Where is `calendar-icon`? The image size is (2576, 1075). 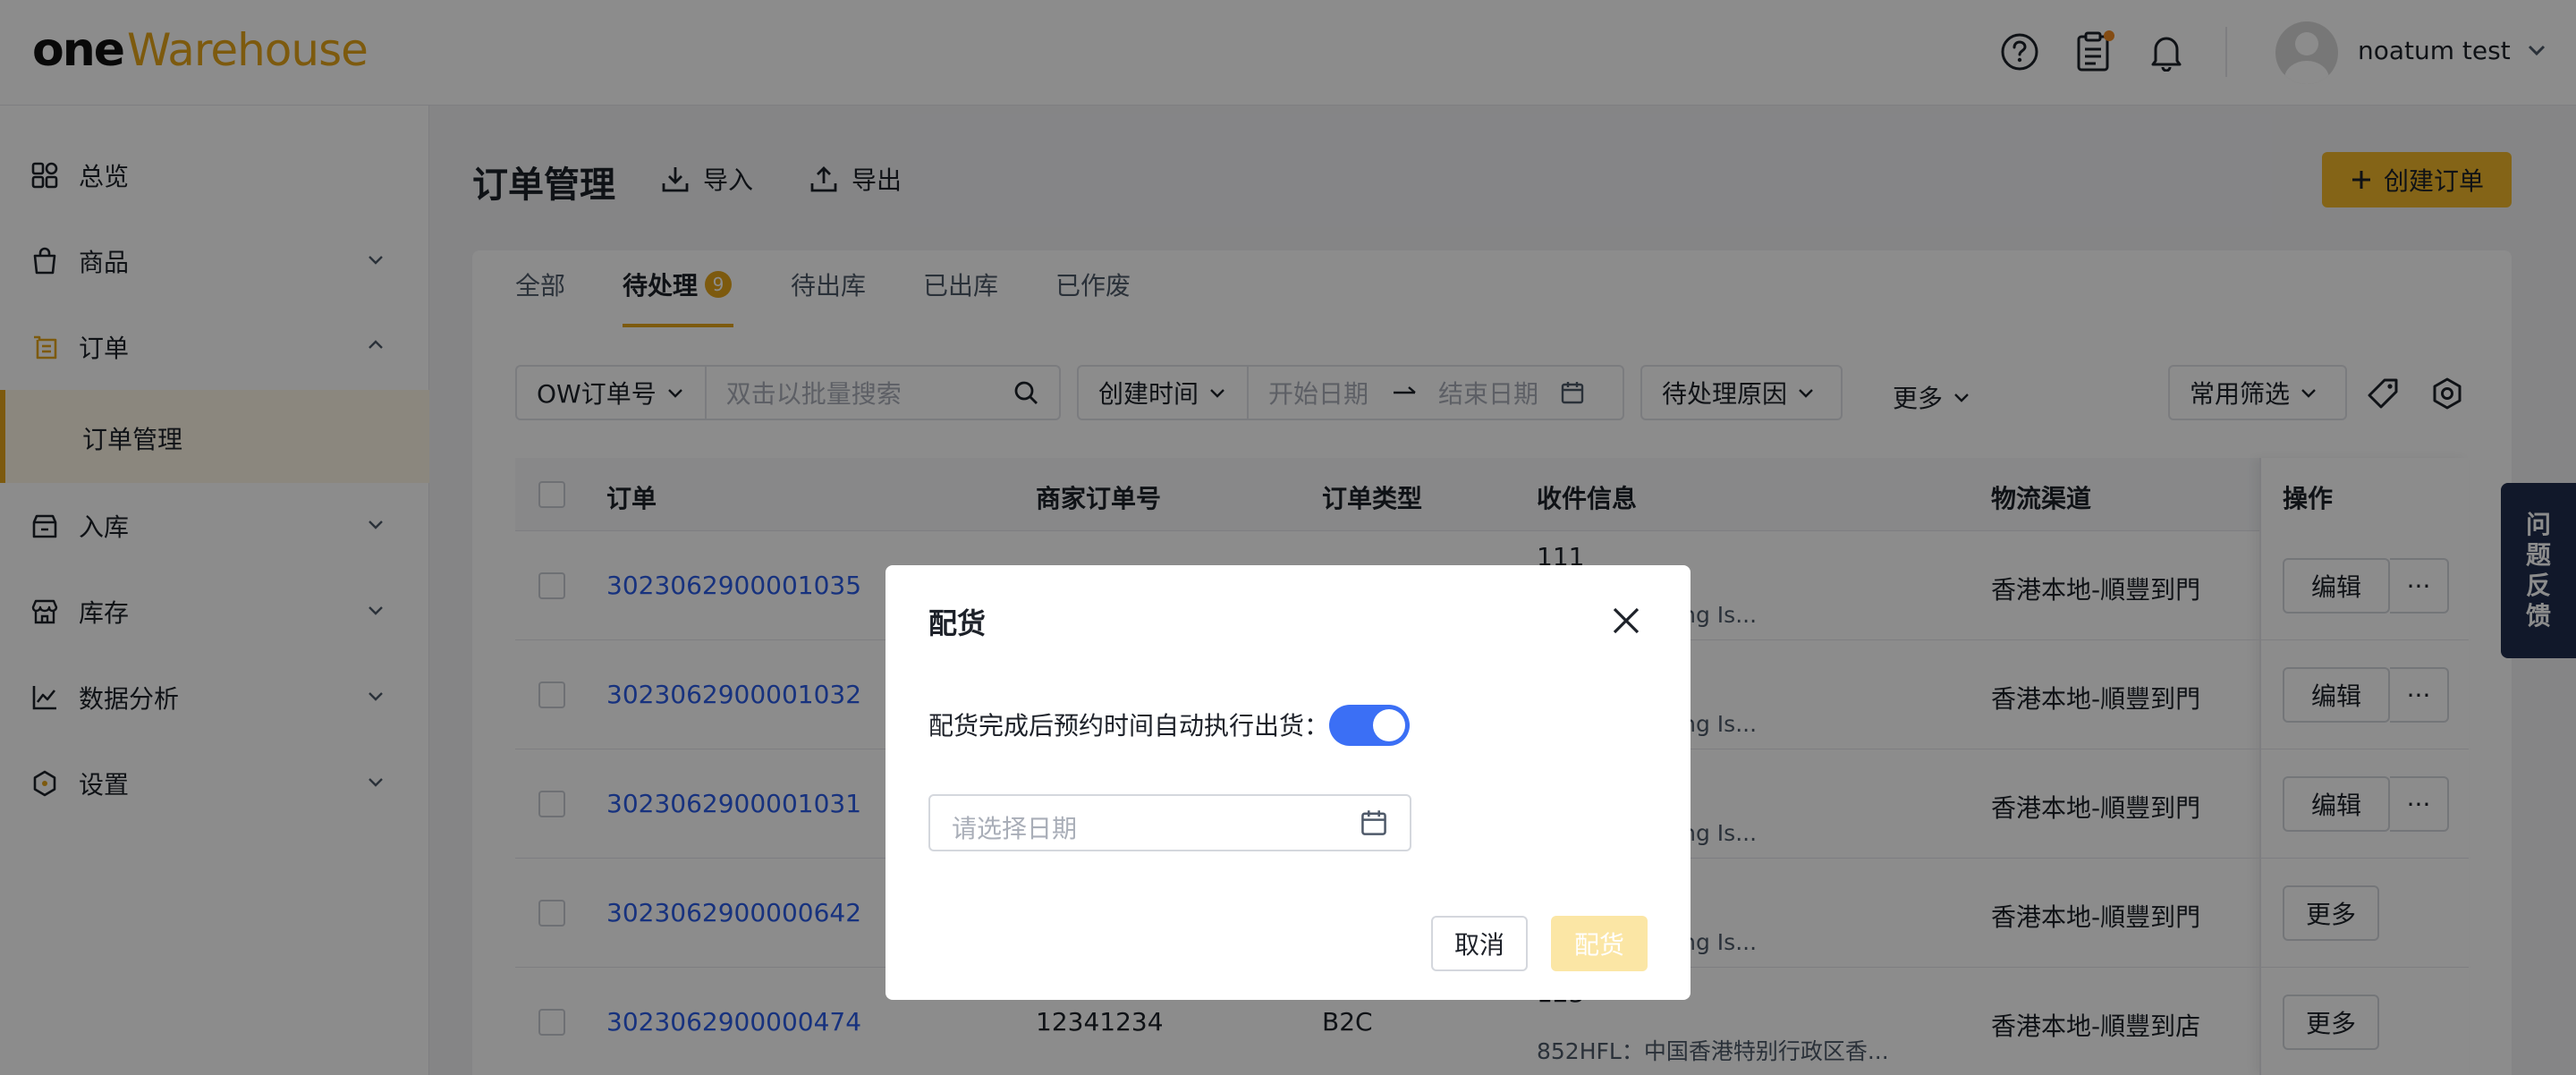 calendar-icon is located at coordinates (1374, 824).